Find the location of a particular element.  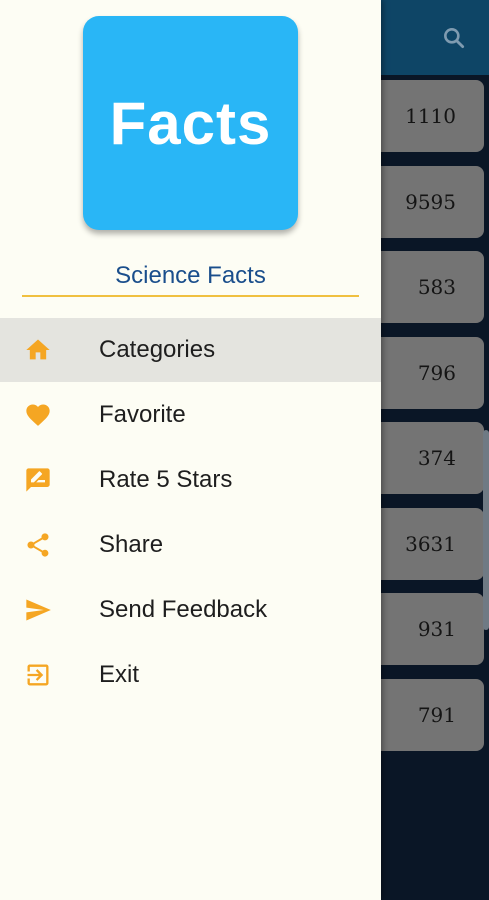

item-count: 3631 is located at coordinates (430, 544).